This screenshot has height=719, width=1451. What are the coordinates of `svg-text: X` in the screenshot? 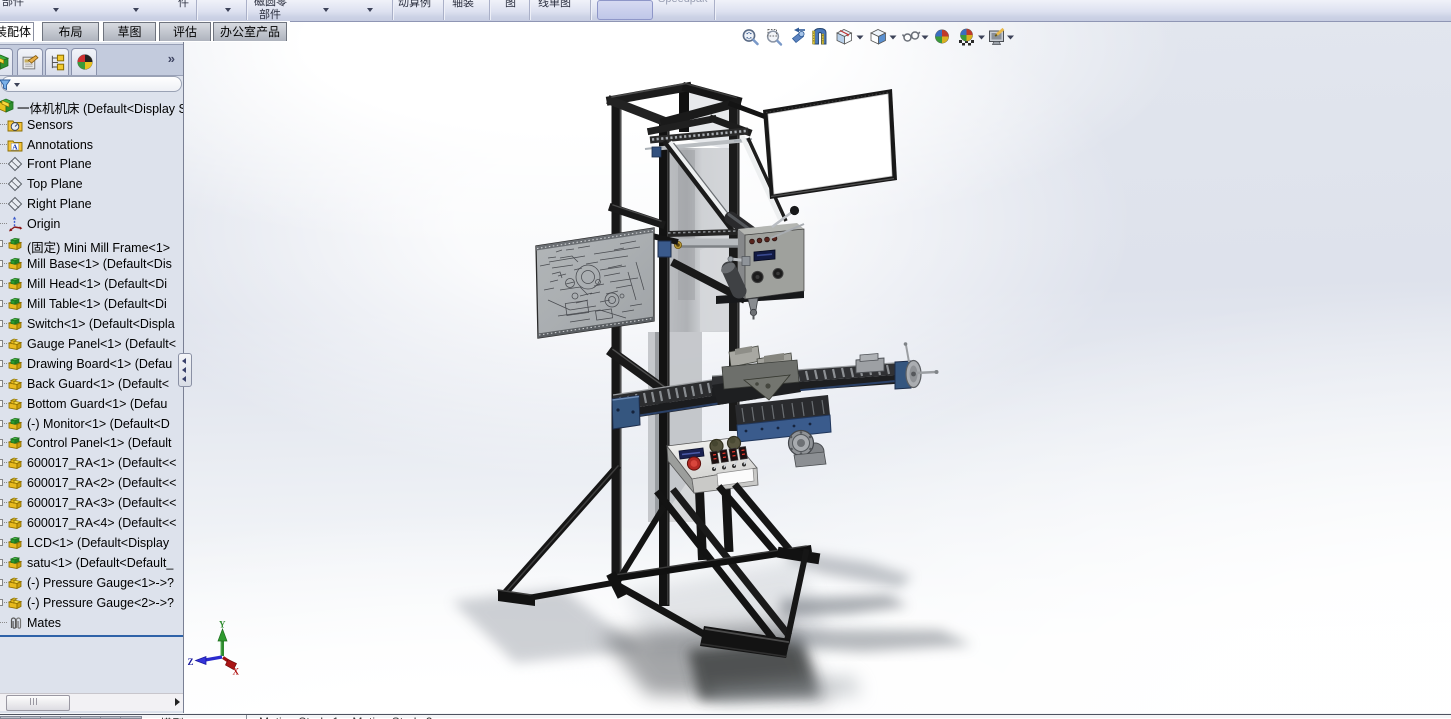 It's located at (236, 672).